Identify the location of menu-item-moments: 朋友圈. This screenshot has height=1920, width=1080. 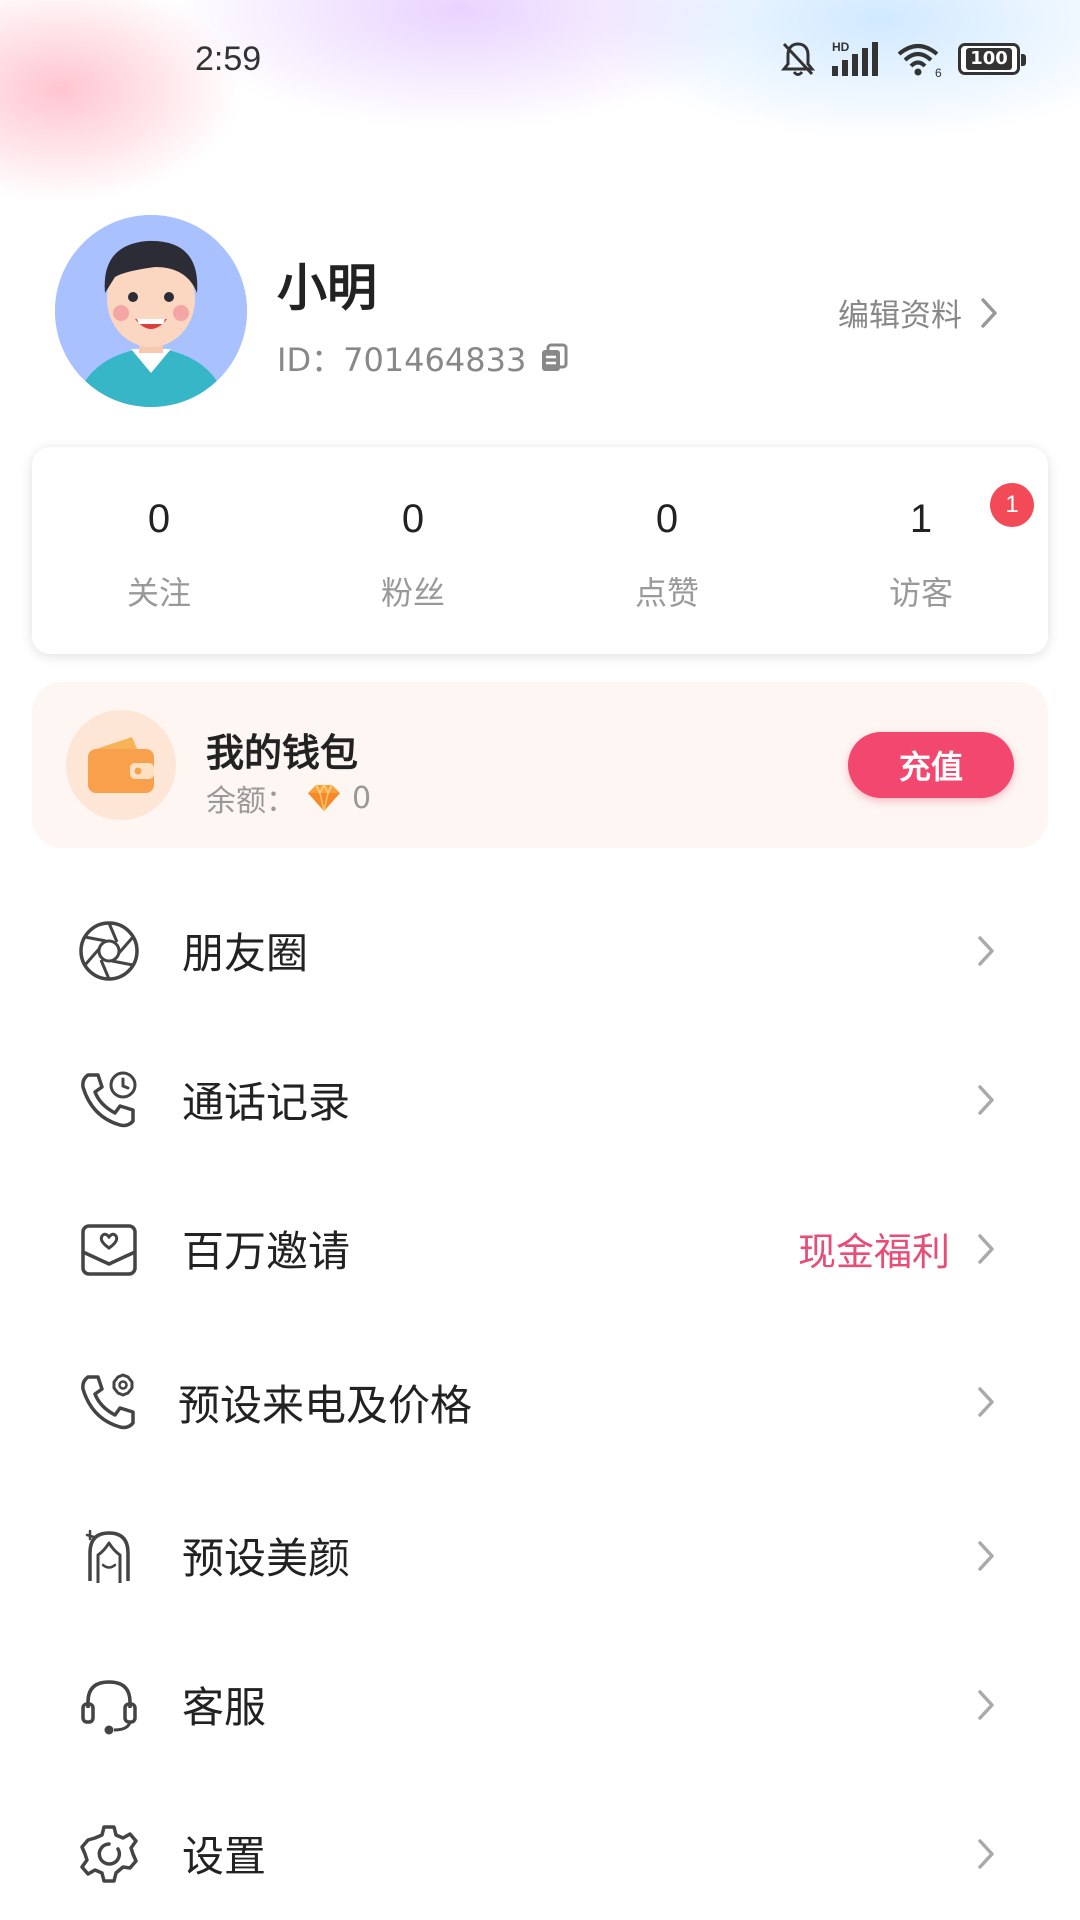
(540, 950).